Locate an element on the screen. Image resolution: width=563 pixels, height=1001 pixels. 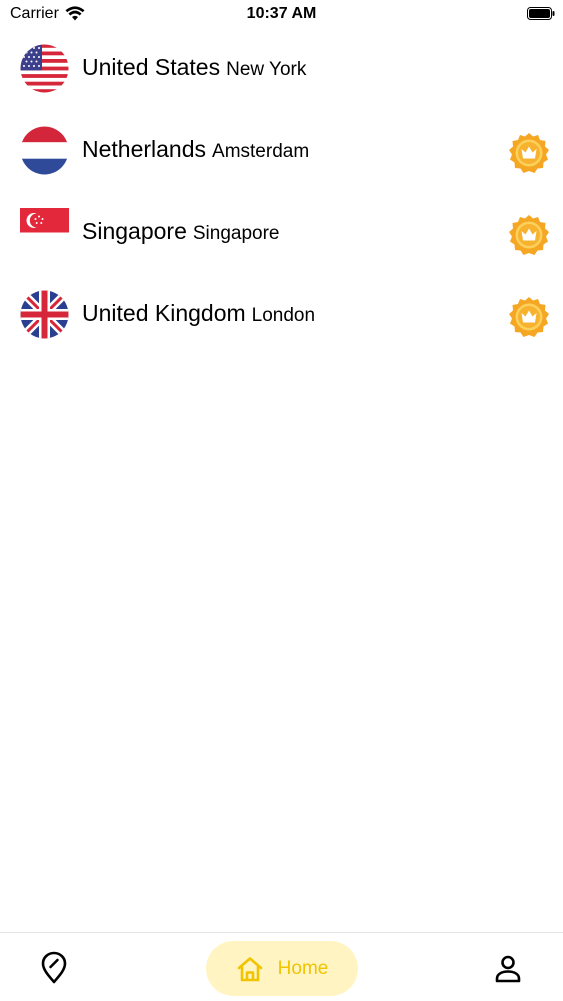
status-bar: Carrier 10:37 AM is located at coordinates (281, 15).